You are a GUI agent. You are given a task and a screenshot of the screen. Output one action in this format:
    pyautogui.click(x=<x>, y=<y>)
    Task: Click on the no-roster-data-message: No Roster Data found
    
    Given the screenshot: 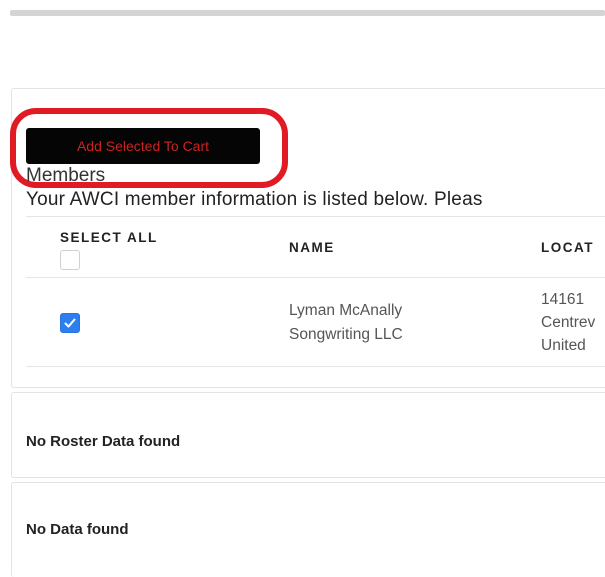 What is the action you would take?
    pyautogui.click(x=103, y=441)
    